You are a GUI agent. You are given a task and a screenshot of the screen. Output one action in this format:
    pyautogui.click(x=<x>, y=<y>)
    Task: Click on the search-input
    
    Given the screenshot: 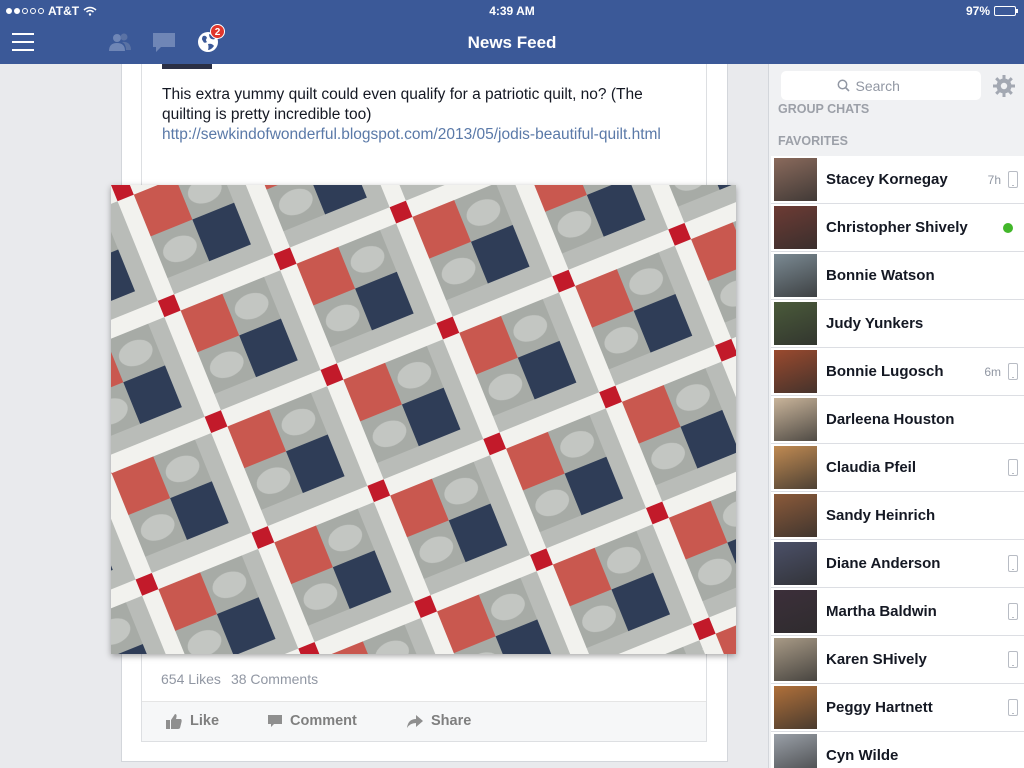 What is the action you would take?
    pyautogui.click(x=890, y=85)
    